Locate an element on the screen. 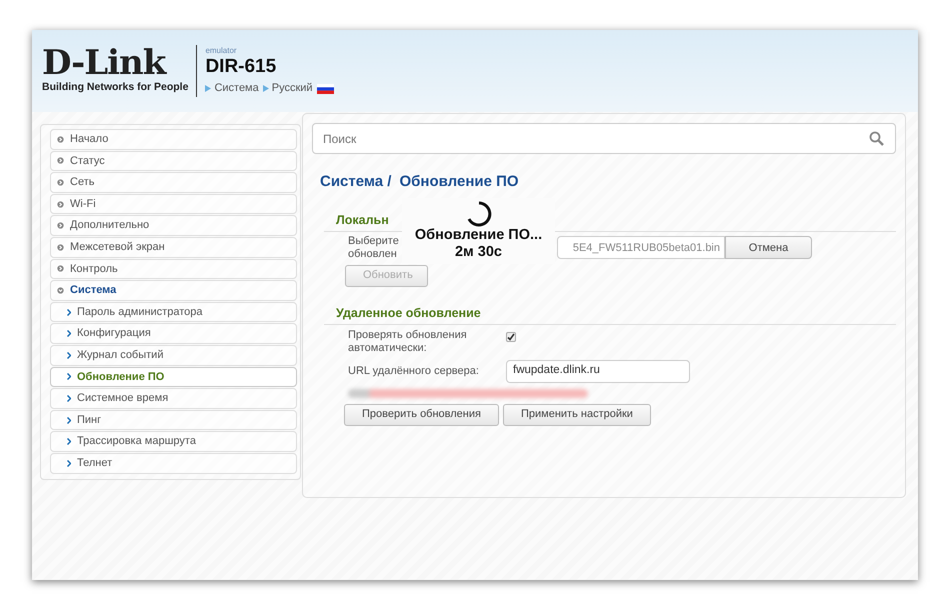 The image size is (950, 613). flag-icon is located at coordinates (325, 89).